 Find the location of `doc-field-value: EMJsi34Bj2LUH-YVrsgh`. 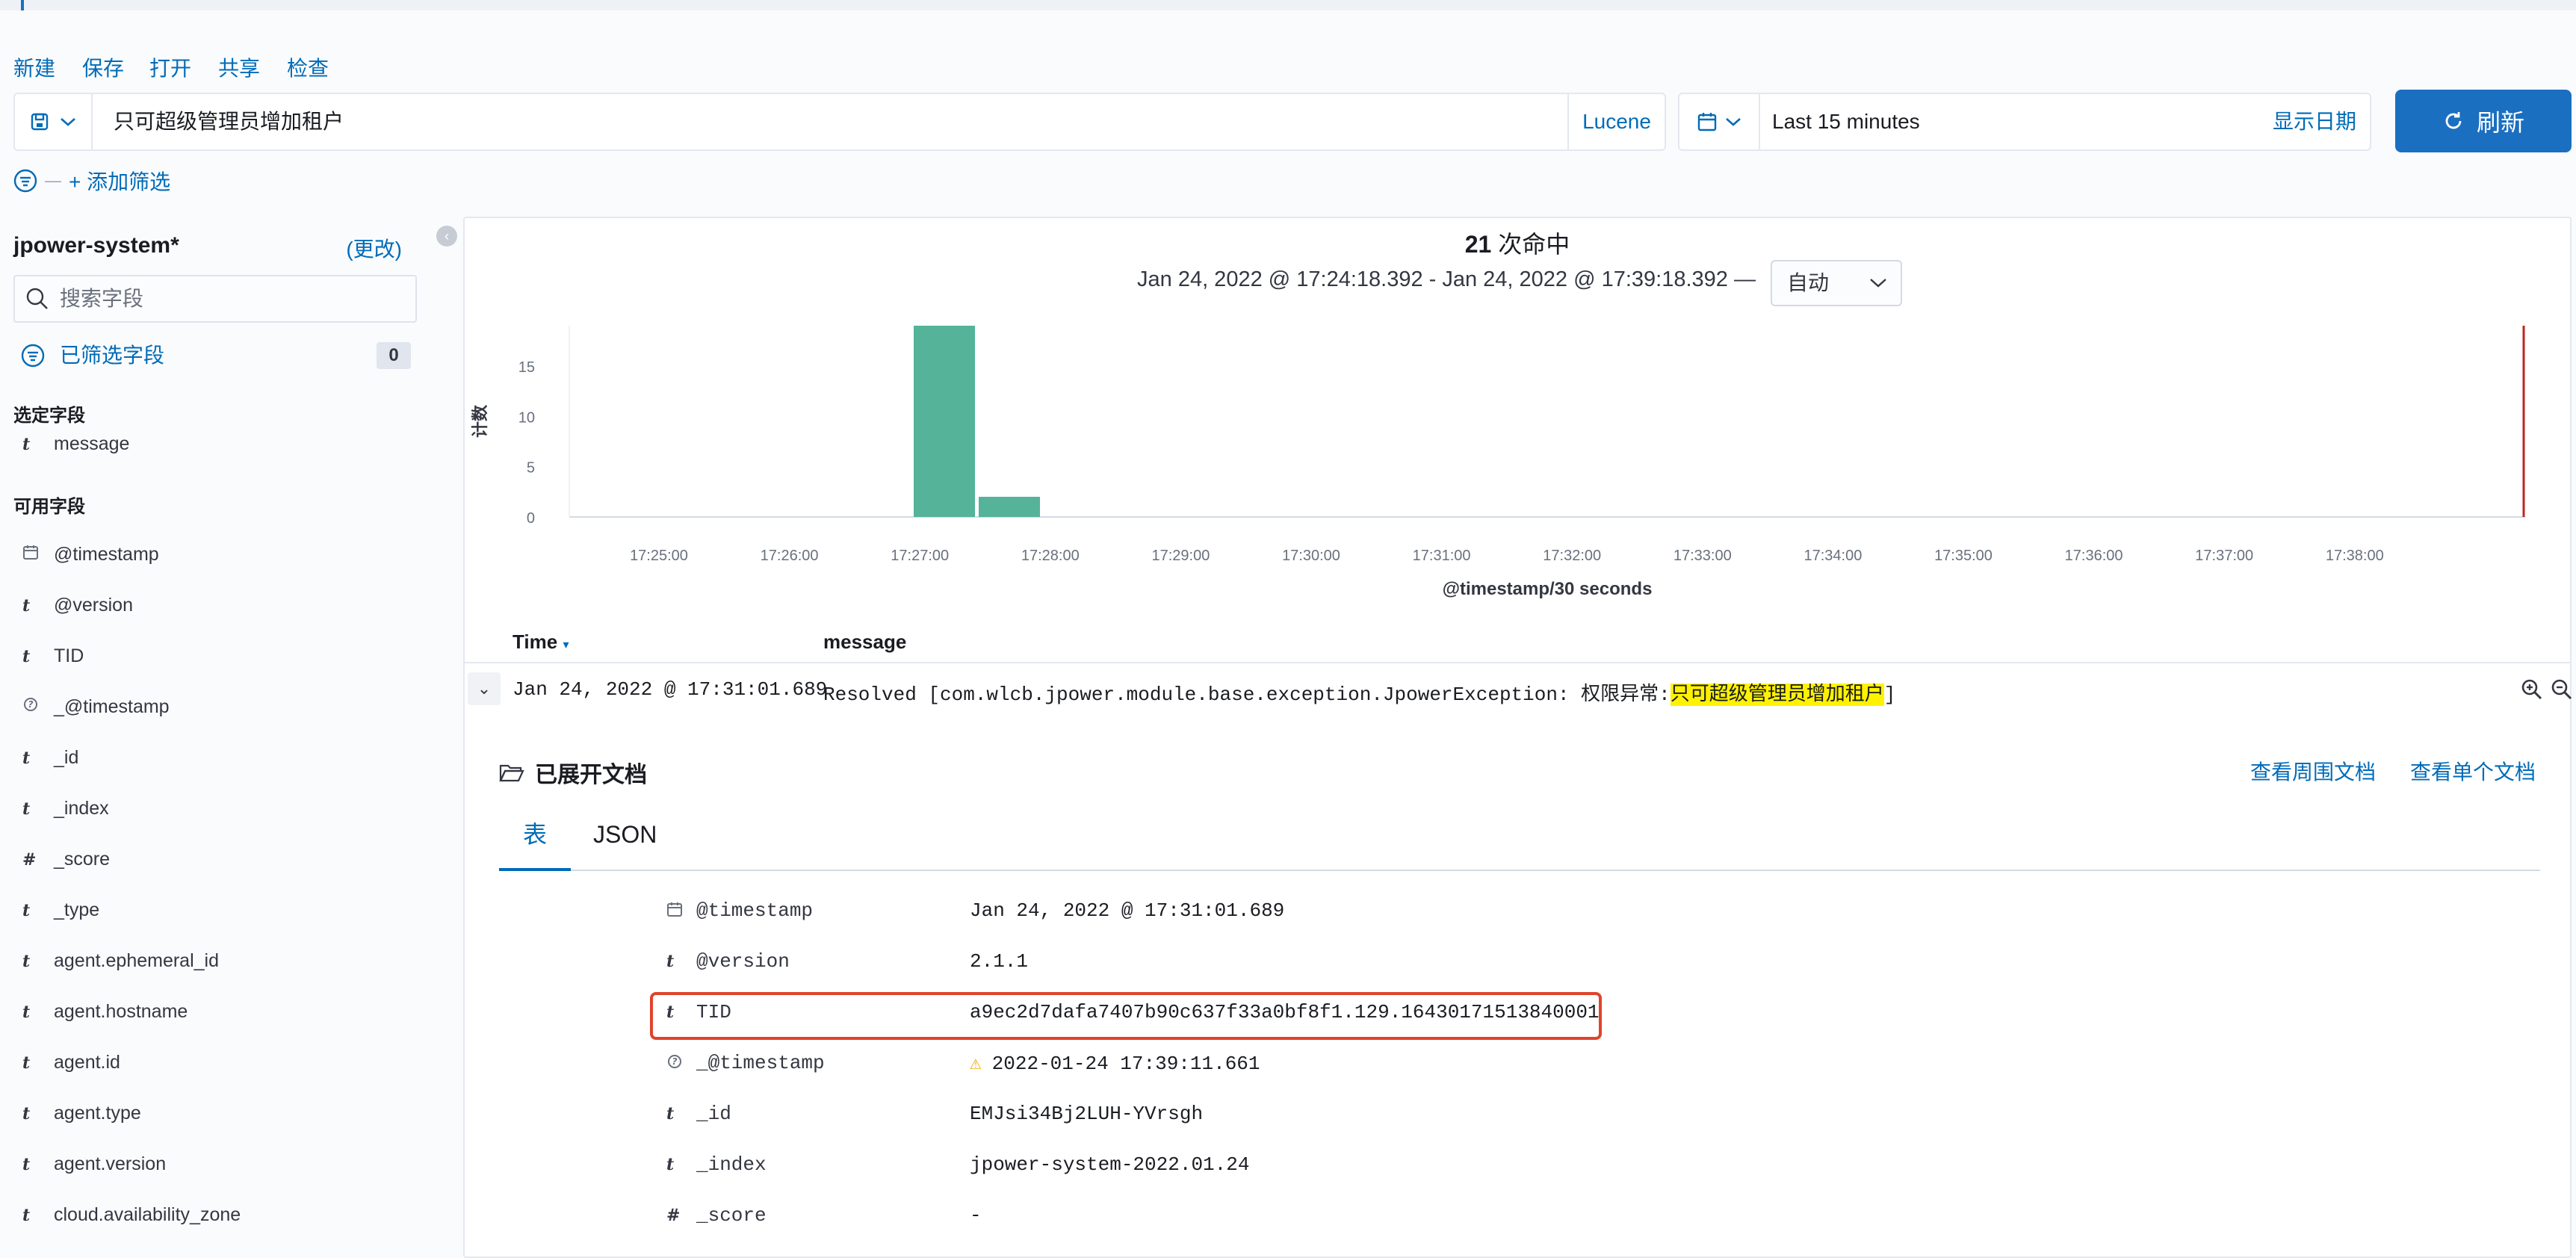

doc-field-value: EMJsi34Bj2LUH-YVrsgh is located at coordinates (1086, 1114).